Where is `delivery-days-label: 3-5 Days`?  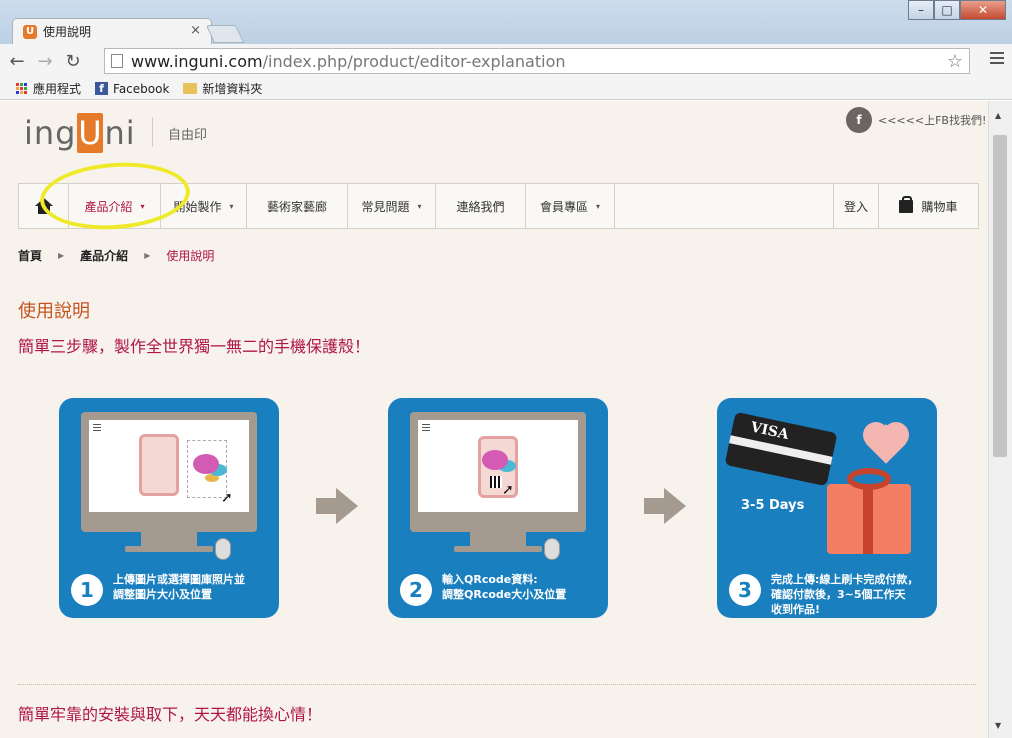
delivery-days-label: 3-5 Days is located at coordinates (773, 505).